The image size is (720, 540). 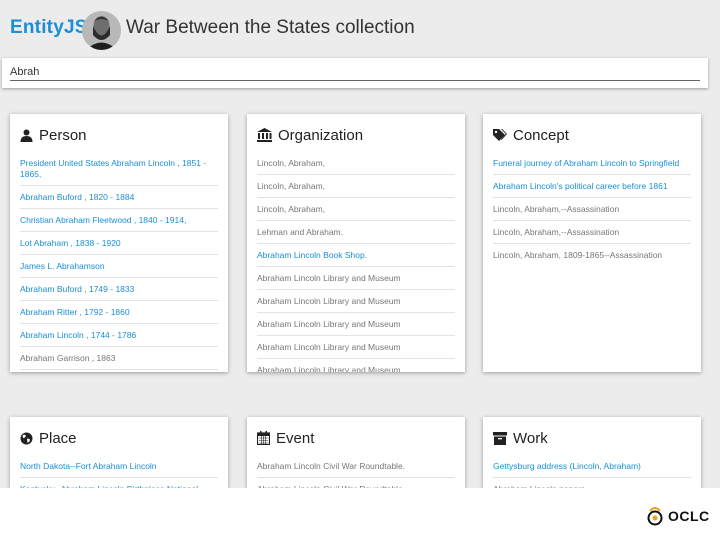 I want to click on card-title: Work, so click(x=530, y=438).